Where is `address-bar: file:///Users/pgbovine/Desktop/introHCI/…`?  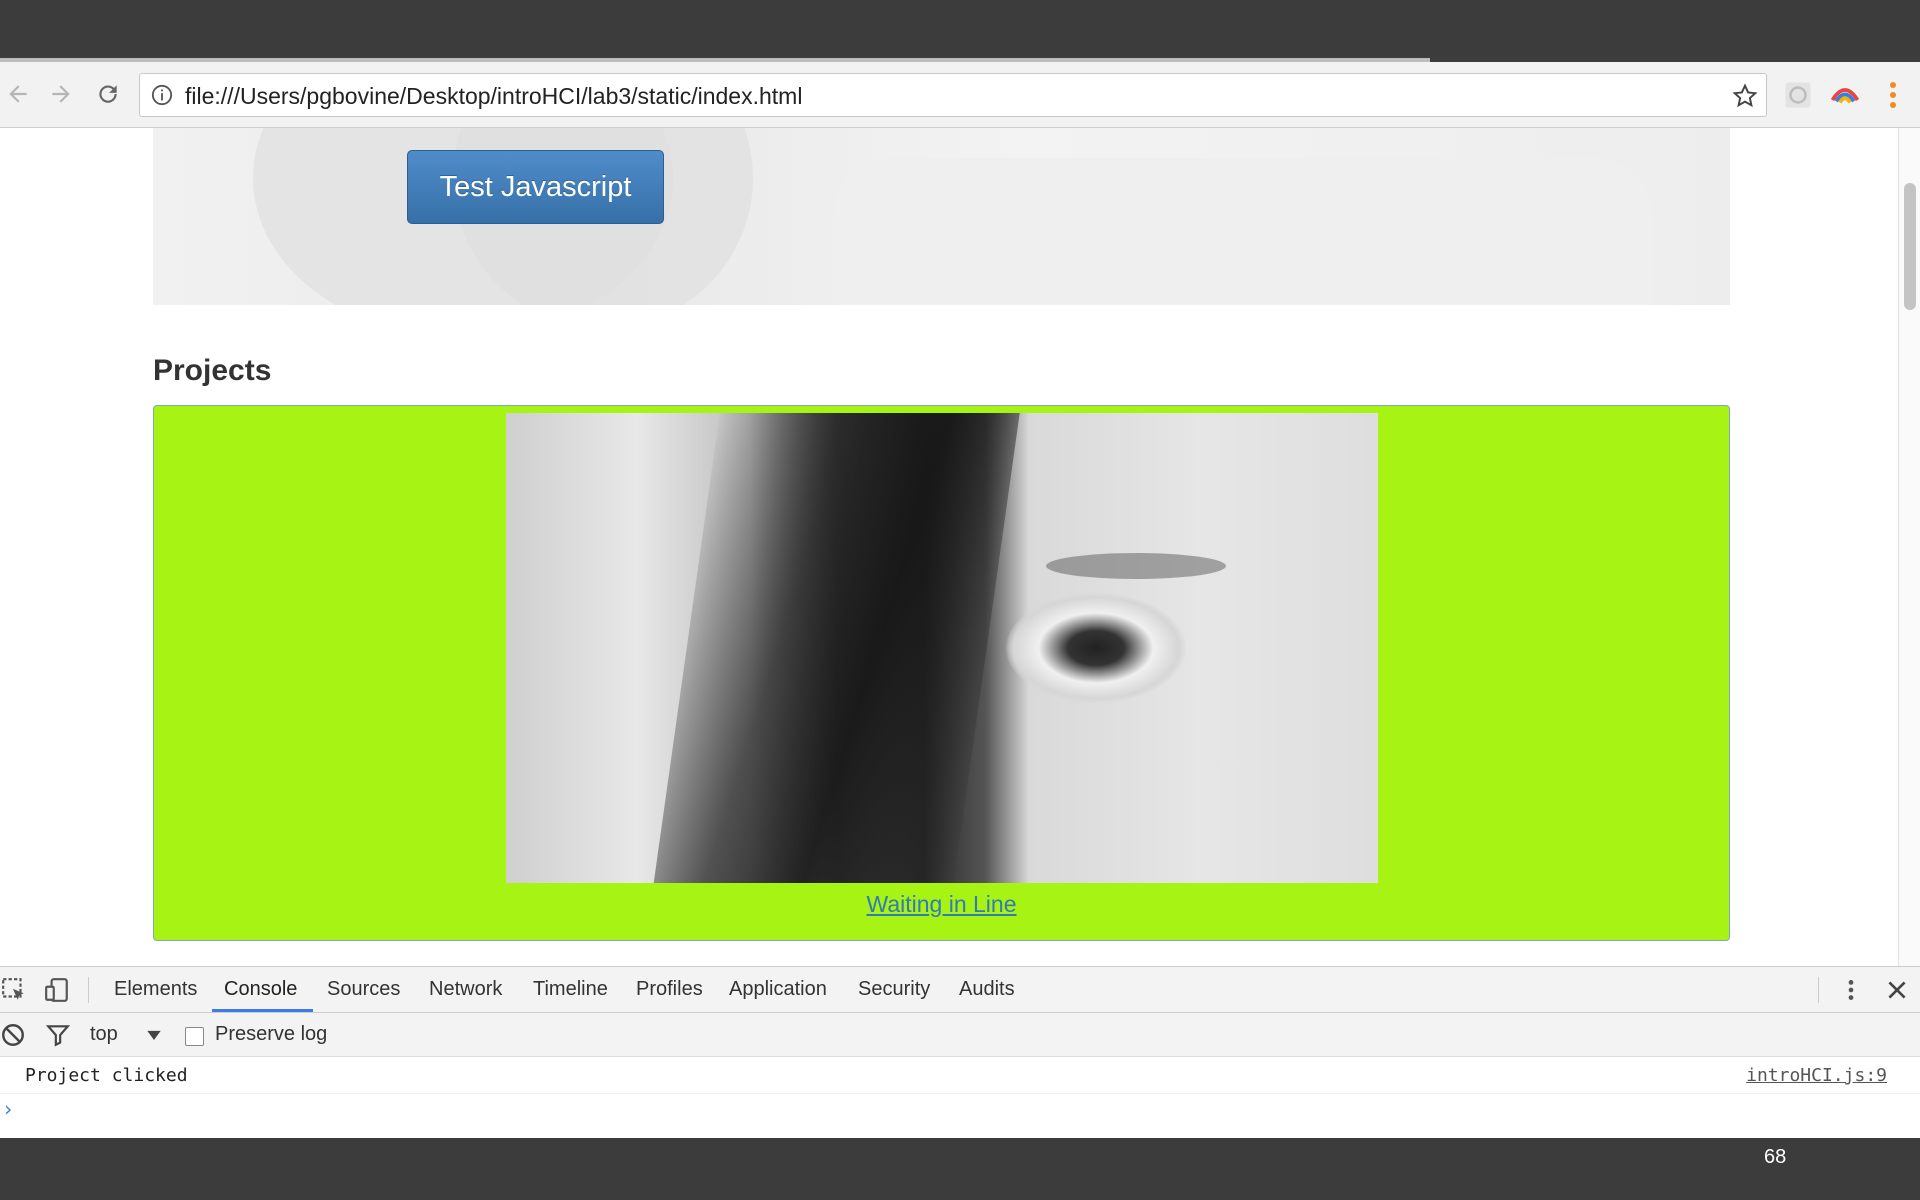 address-bar: file:///Users/pgbovine/Desktop/introHCI/… is located at coordinates (953, 95).